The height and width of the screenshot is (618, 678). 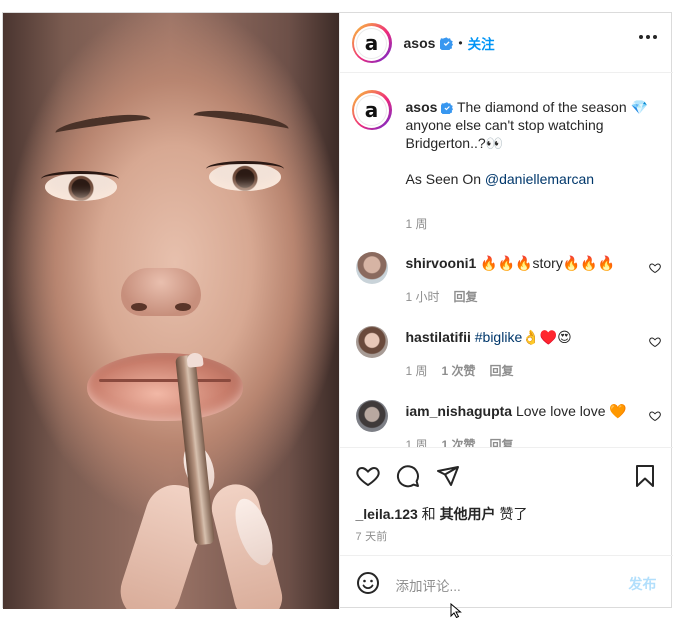 What do you see at coordinates (498, 337) in the screenshot?
I see `hashtag-link: #biglike` at bounding box center [498, 337].